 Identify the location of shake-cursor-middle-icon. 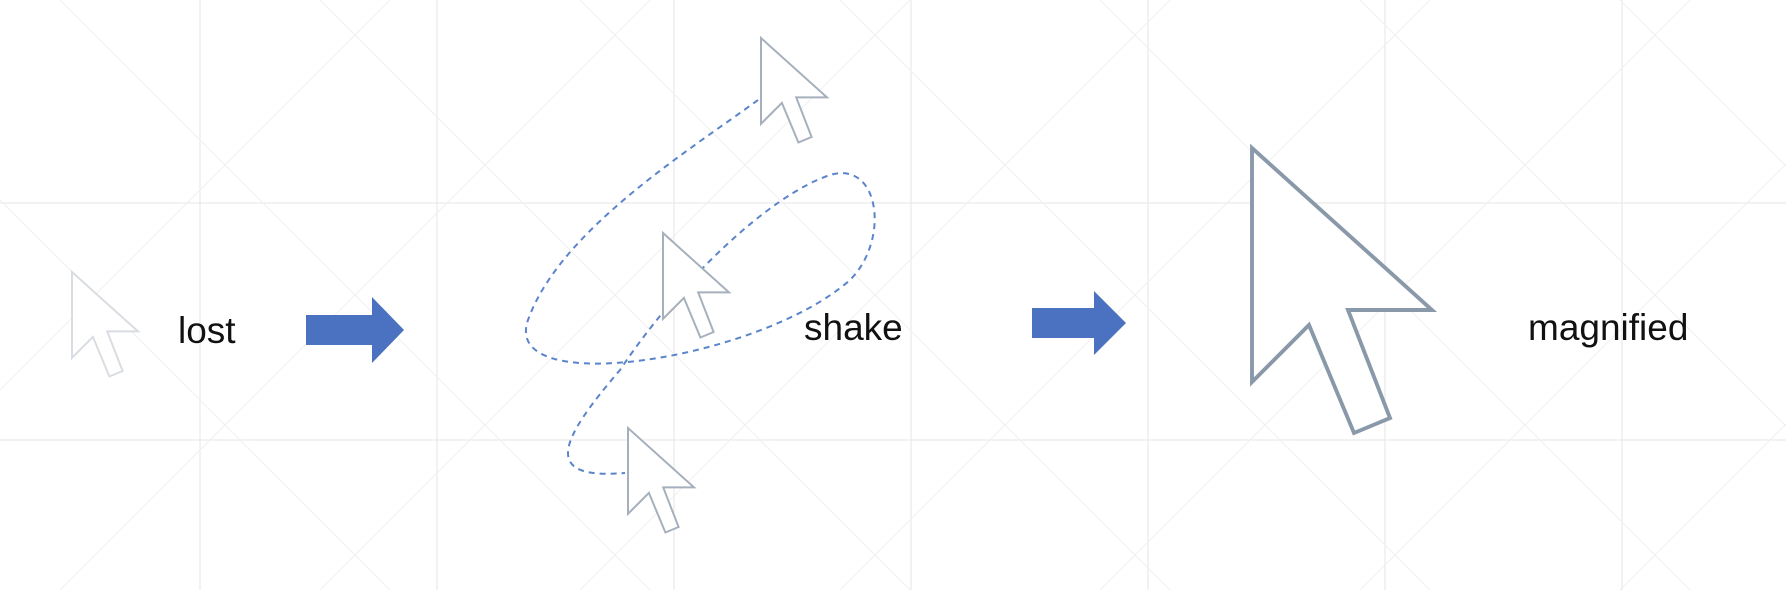
(696, 285).